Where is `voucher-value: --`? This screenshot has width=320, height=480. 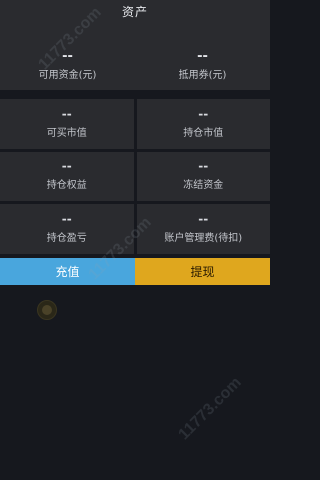 voucher-value: -- is located at coordinates (202, 56).